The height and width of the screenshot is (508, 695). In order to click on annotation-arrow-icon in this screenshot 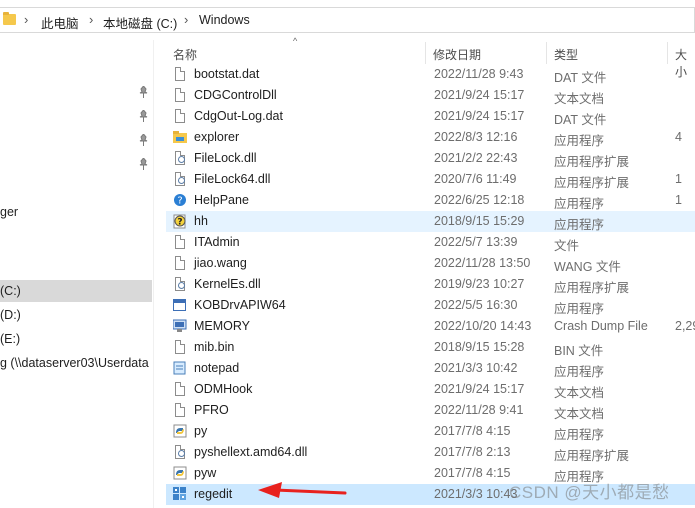, I will do `click(302, 490)`.